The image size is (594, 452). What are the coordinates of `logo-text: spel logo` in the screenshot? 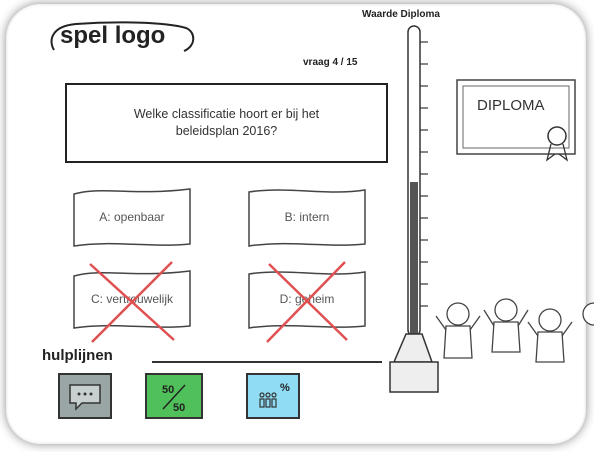 It's located at (113, 35).